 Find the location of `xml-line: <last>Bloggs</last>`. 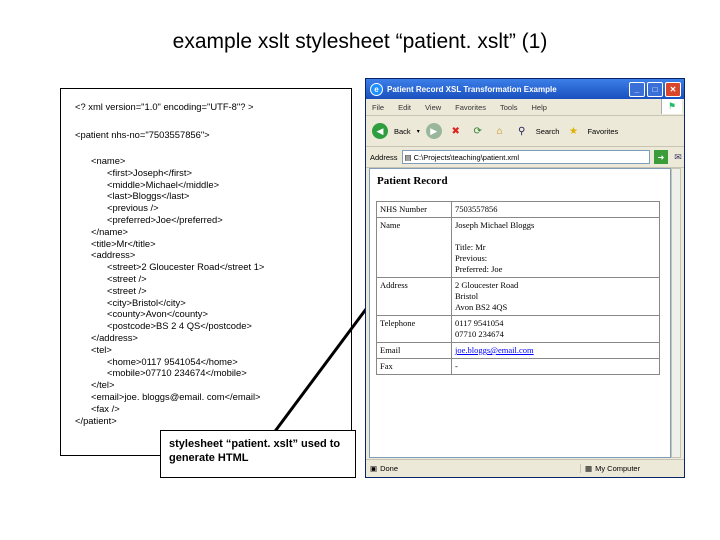

xml-line: <last>Bloggs</last> is located at coordinates (148, 196).